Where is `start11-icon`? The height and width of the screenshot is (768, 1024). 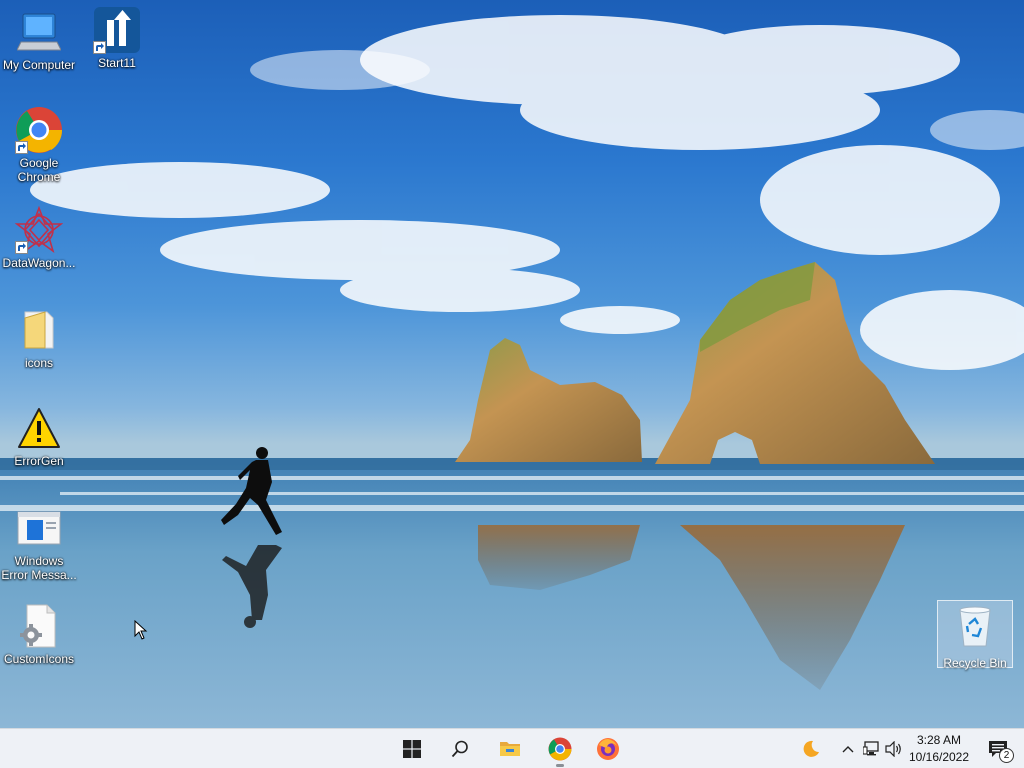 start11-icon is located at coordinates (117, 30).